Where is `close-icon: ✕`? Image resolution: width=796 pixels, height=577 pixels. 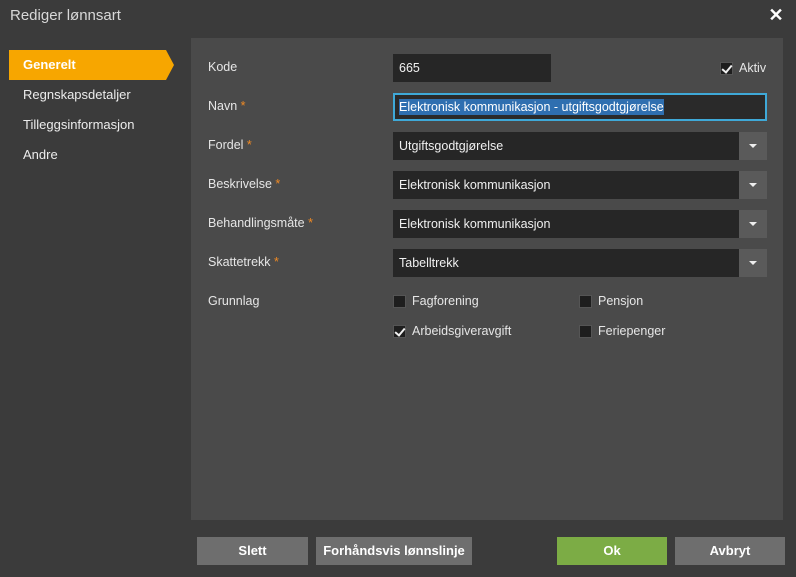
close-icon: ✕ is located at coordinates (776, 15).